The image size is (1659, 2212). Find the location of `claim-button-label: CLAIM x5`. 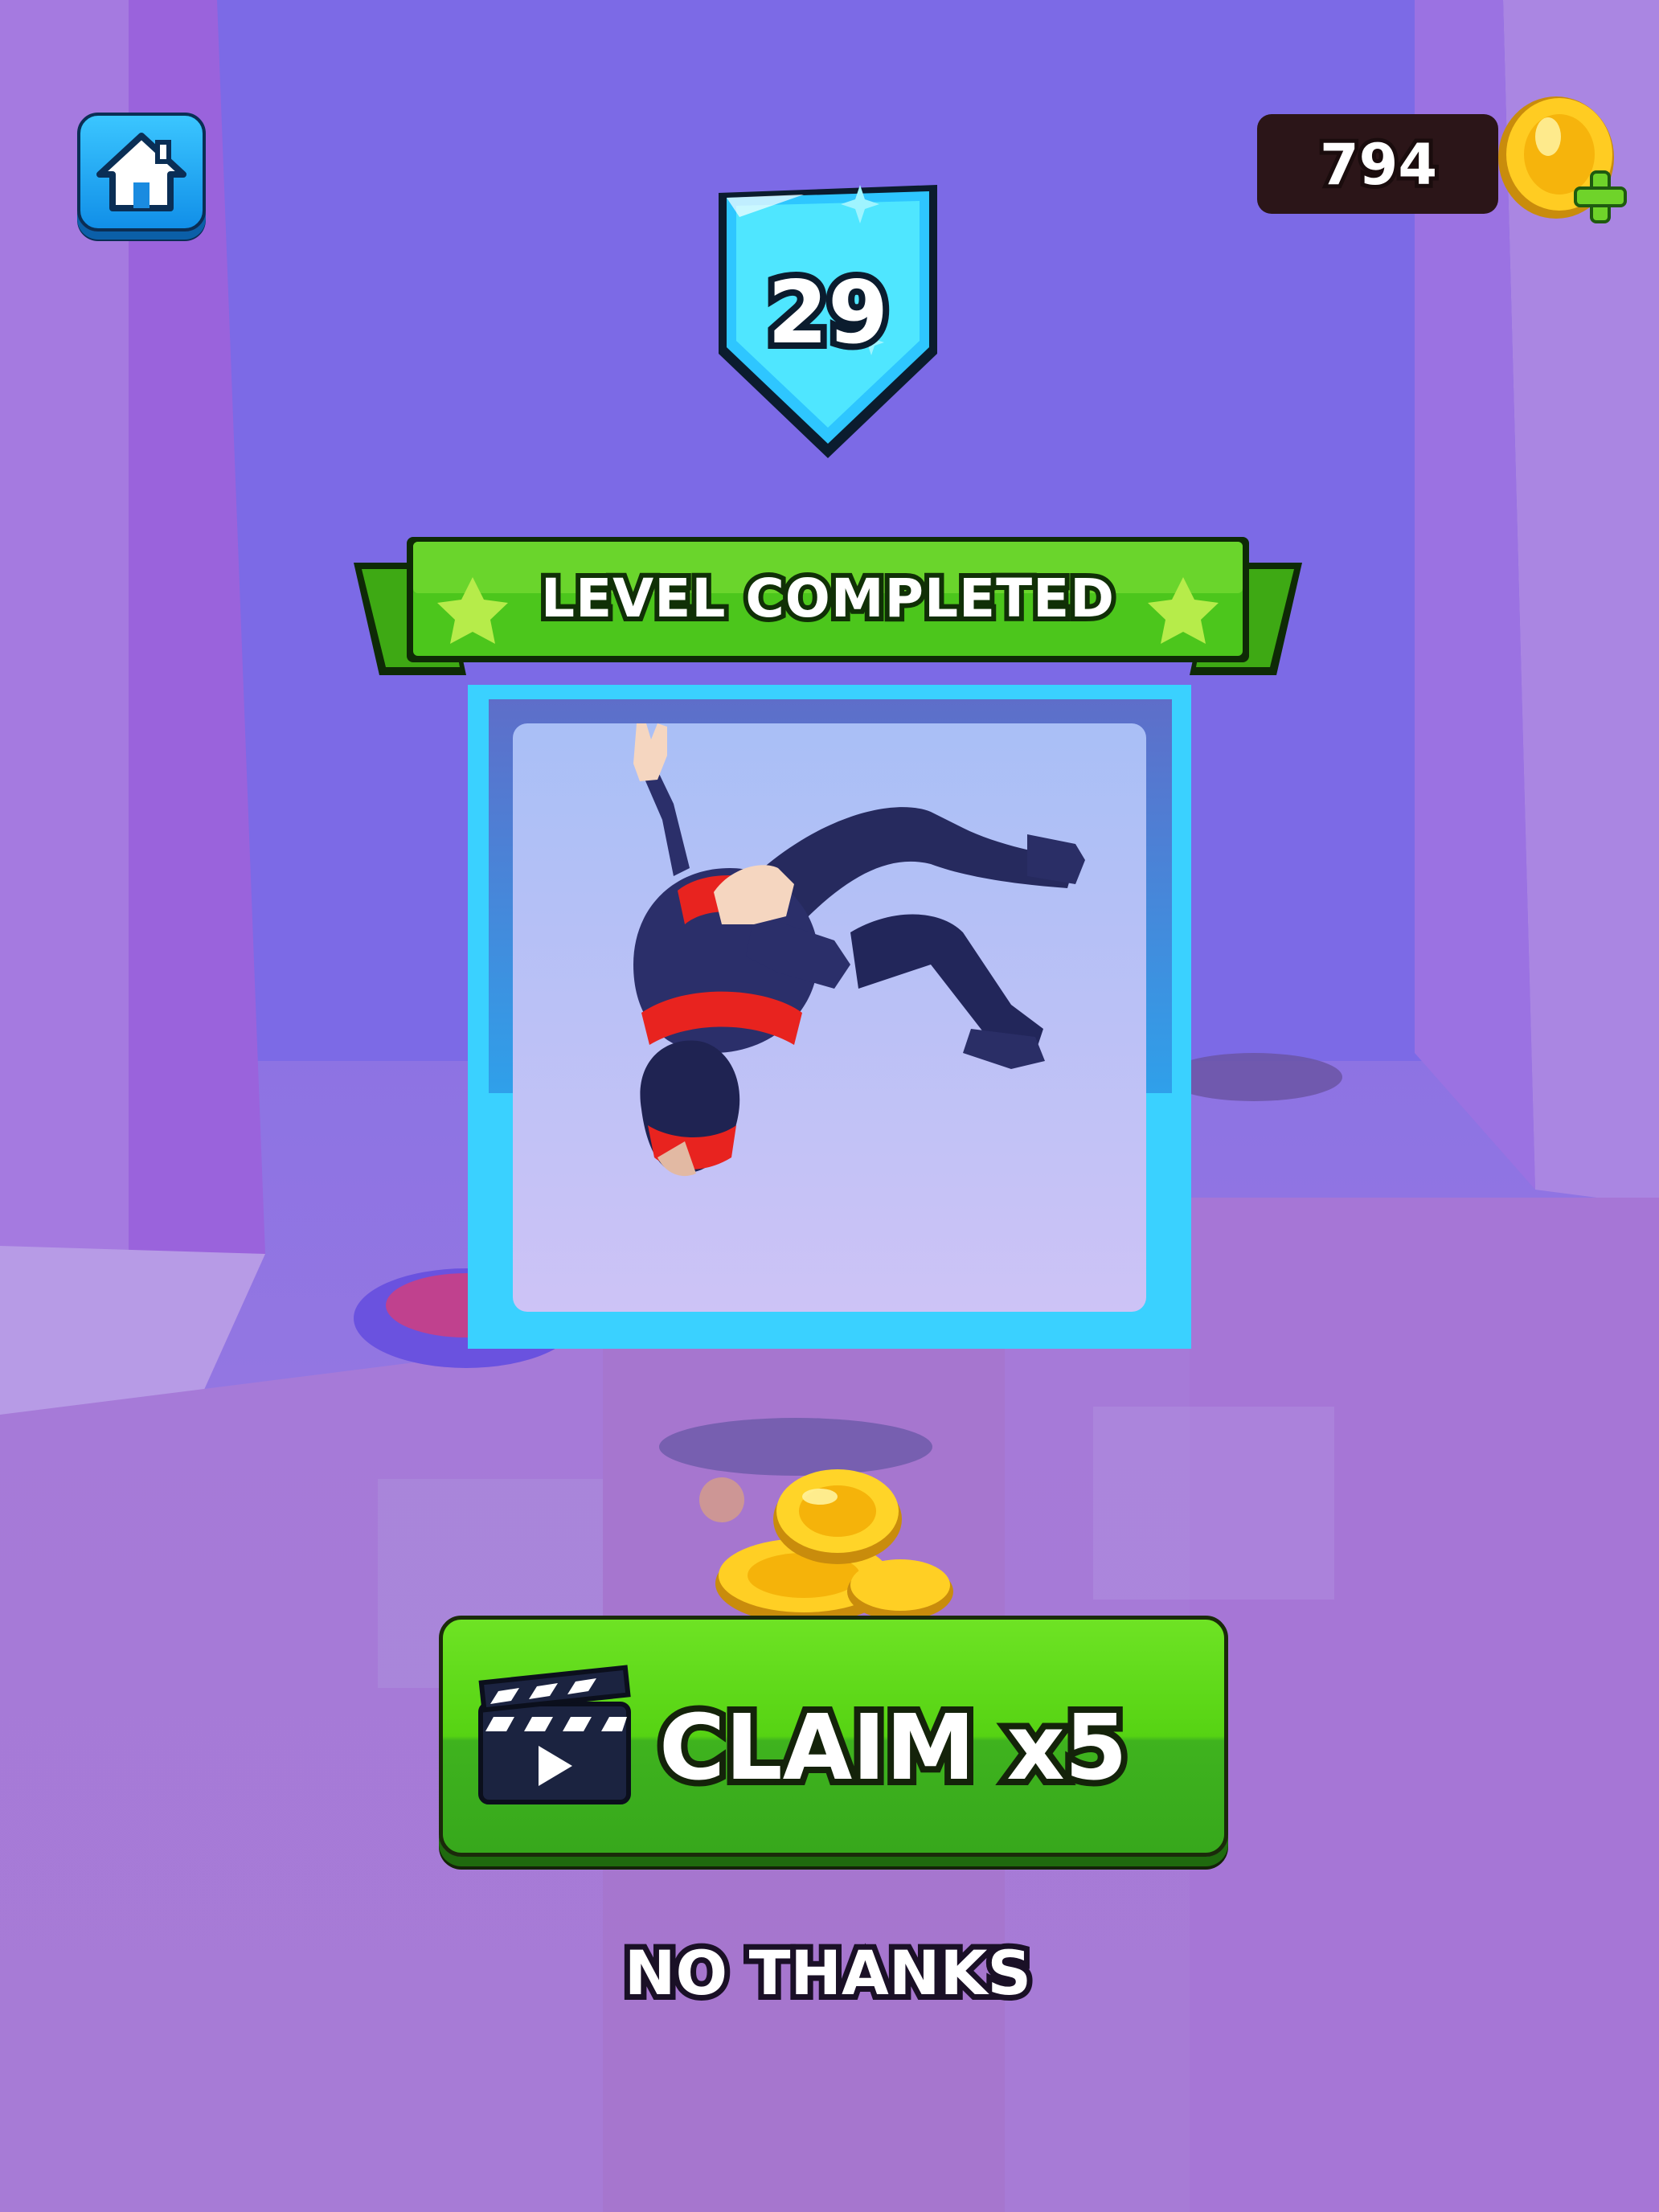

claim-button-label: CLAIM x5 is located at coordinates (921, 1749).